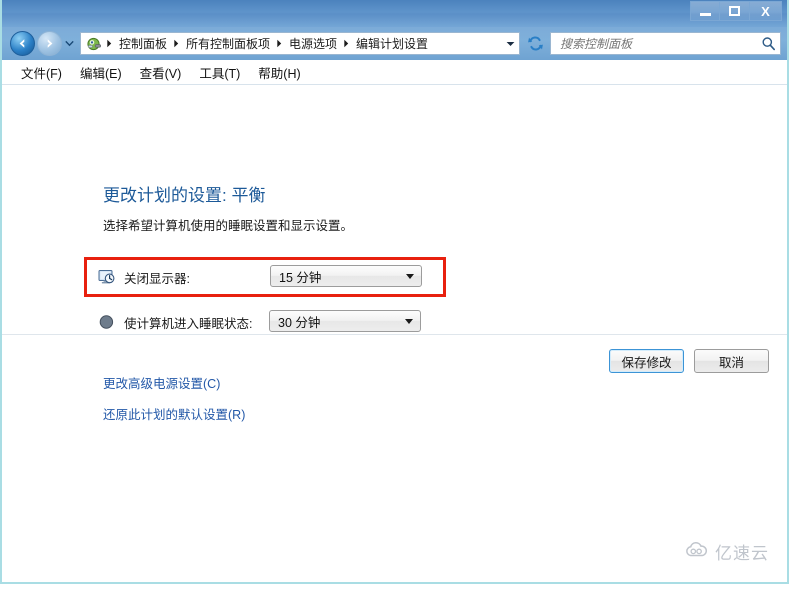 This screenshot has height=591, width=789. I want to click on breadcrumb-path: 控制面板 所有控制面板项 电源选项 编辑计划设置, so click(303, 43).